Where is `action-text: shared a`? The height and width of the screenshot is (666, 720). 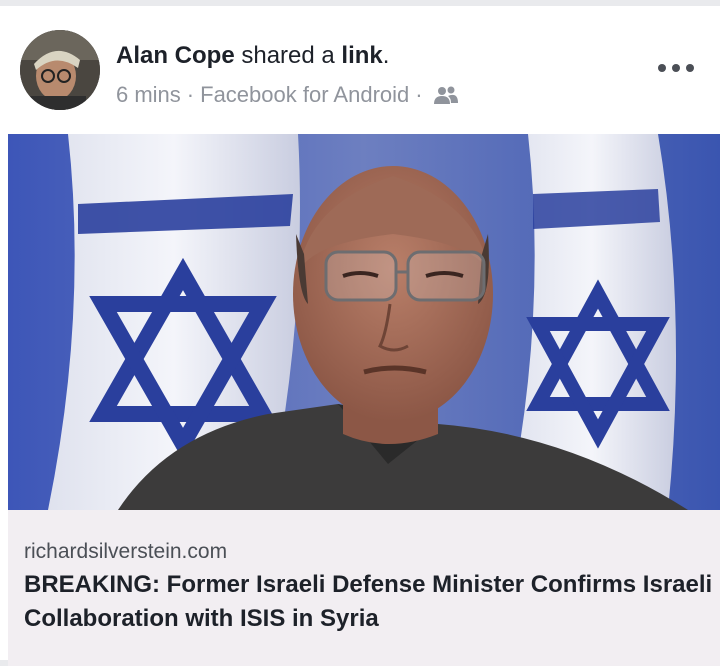 action-text: shared a is located at coordinates (288, 55).